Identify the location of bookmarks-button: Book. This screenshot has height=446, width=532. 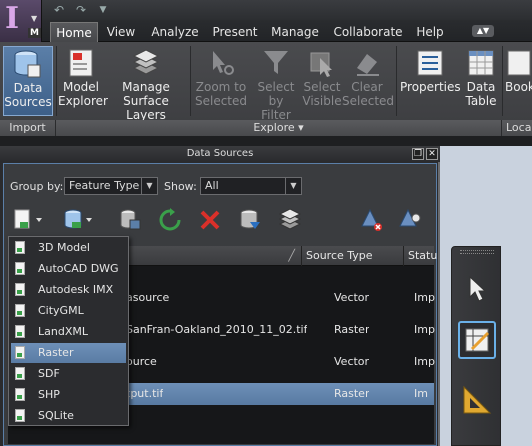
(518, 81).